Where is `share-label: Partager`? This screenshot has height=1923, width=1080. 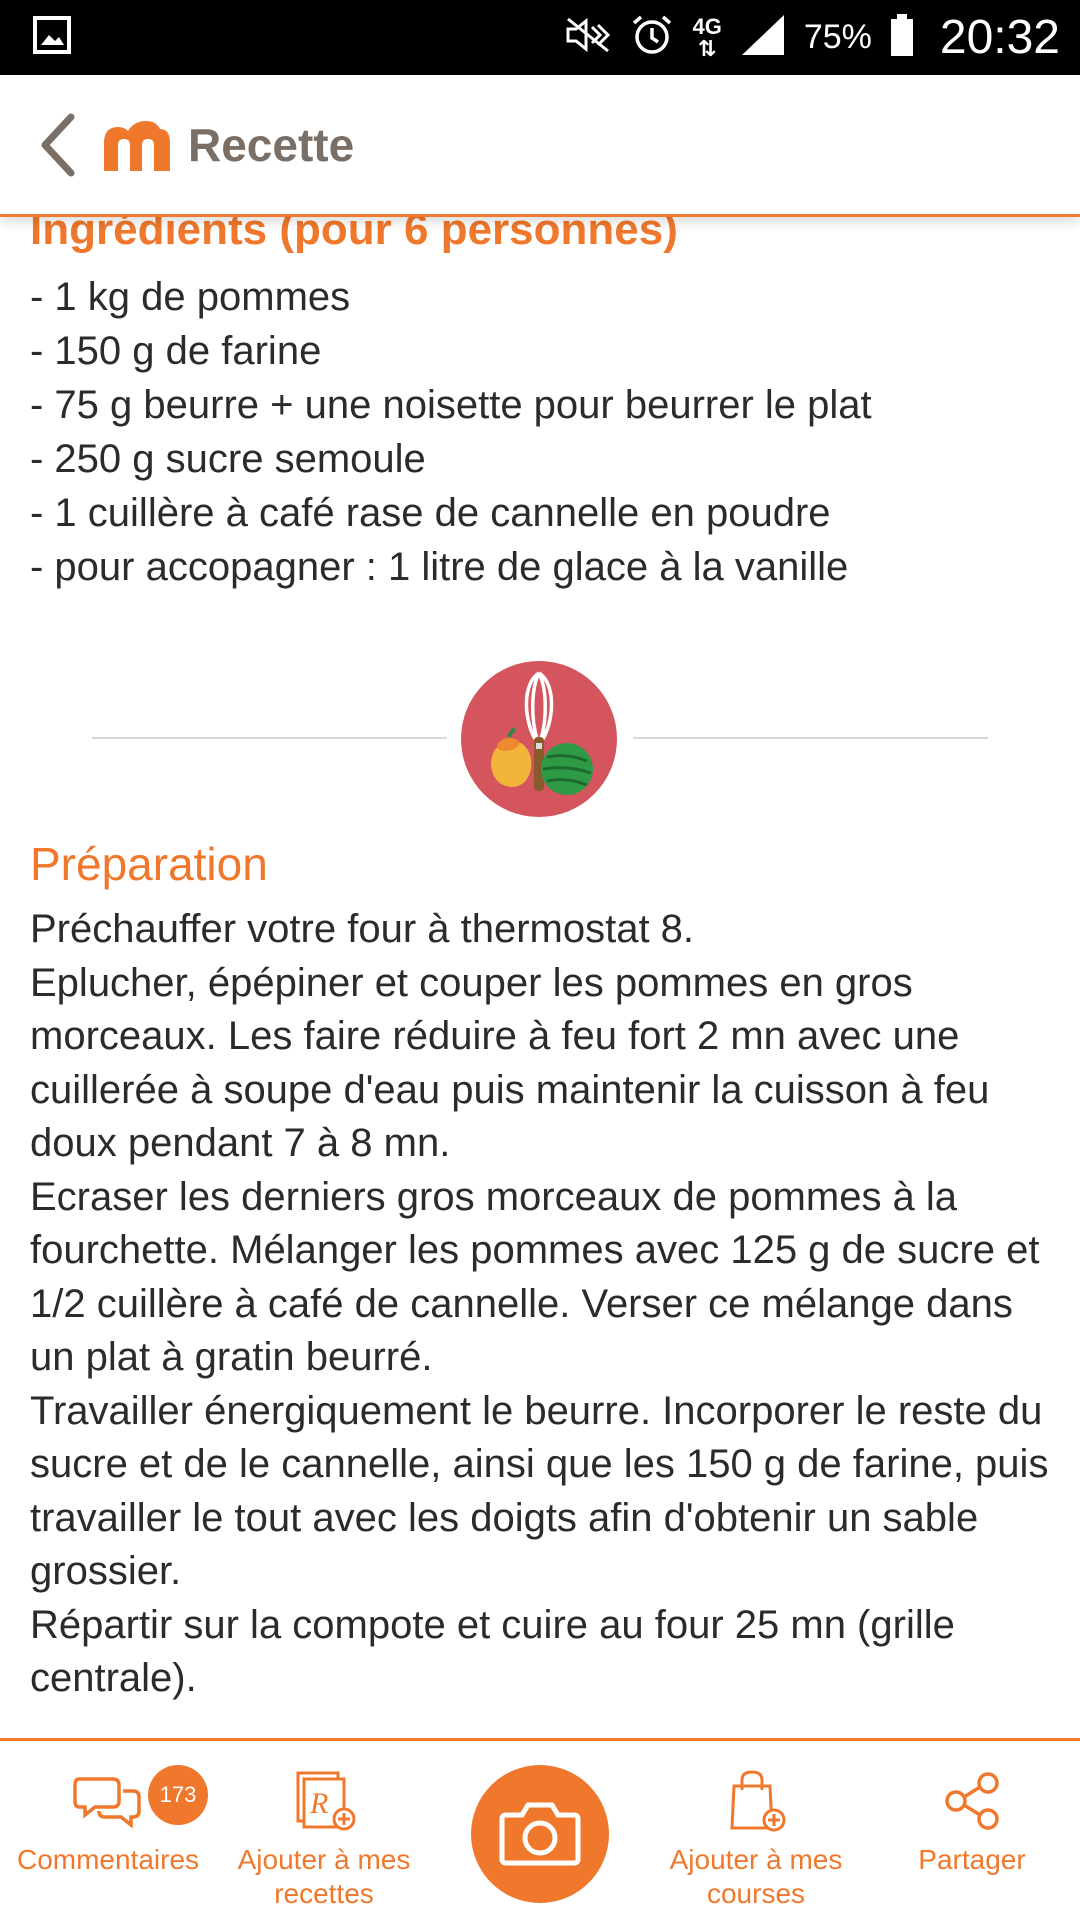 share-label: Partager is located at coordinates (972, 1859).